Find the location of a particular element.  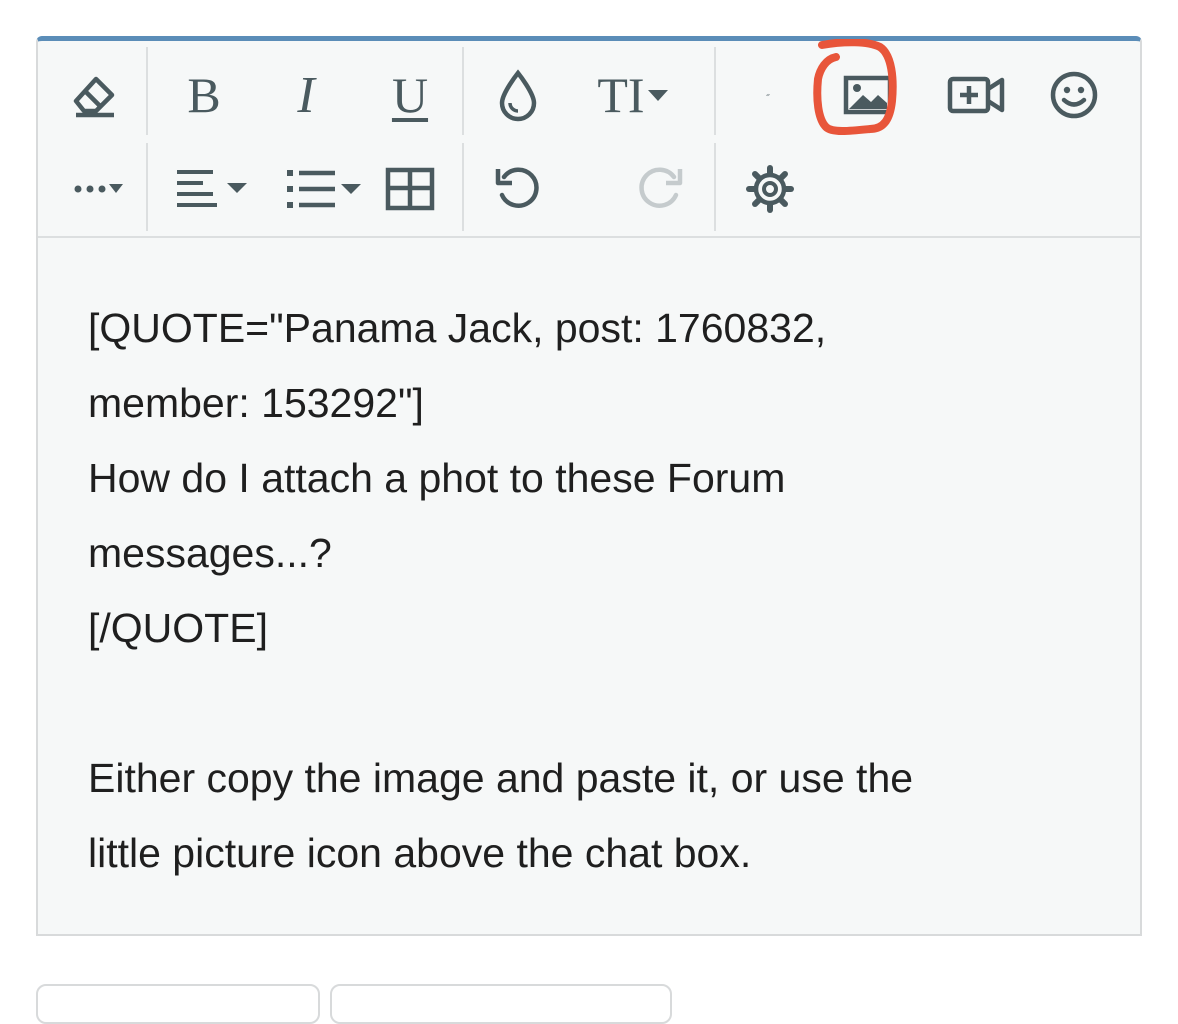

underline-icon: U is located at coordinates (410, 95).